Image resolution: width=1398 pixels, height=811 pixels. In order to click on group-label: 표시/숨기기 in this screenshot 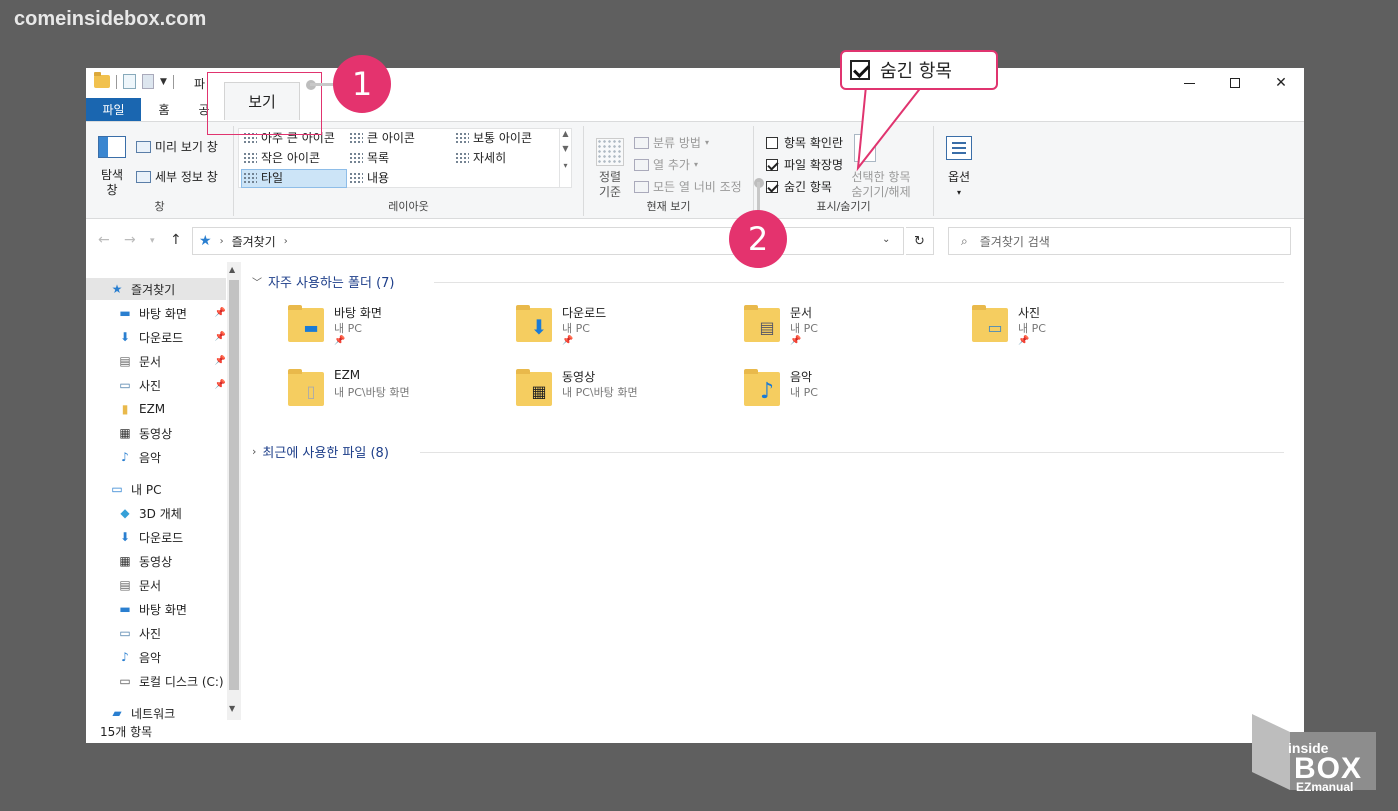, I will do `click(843, 206)`.